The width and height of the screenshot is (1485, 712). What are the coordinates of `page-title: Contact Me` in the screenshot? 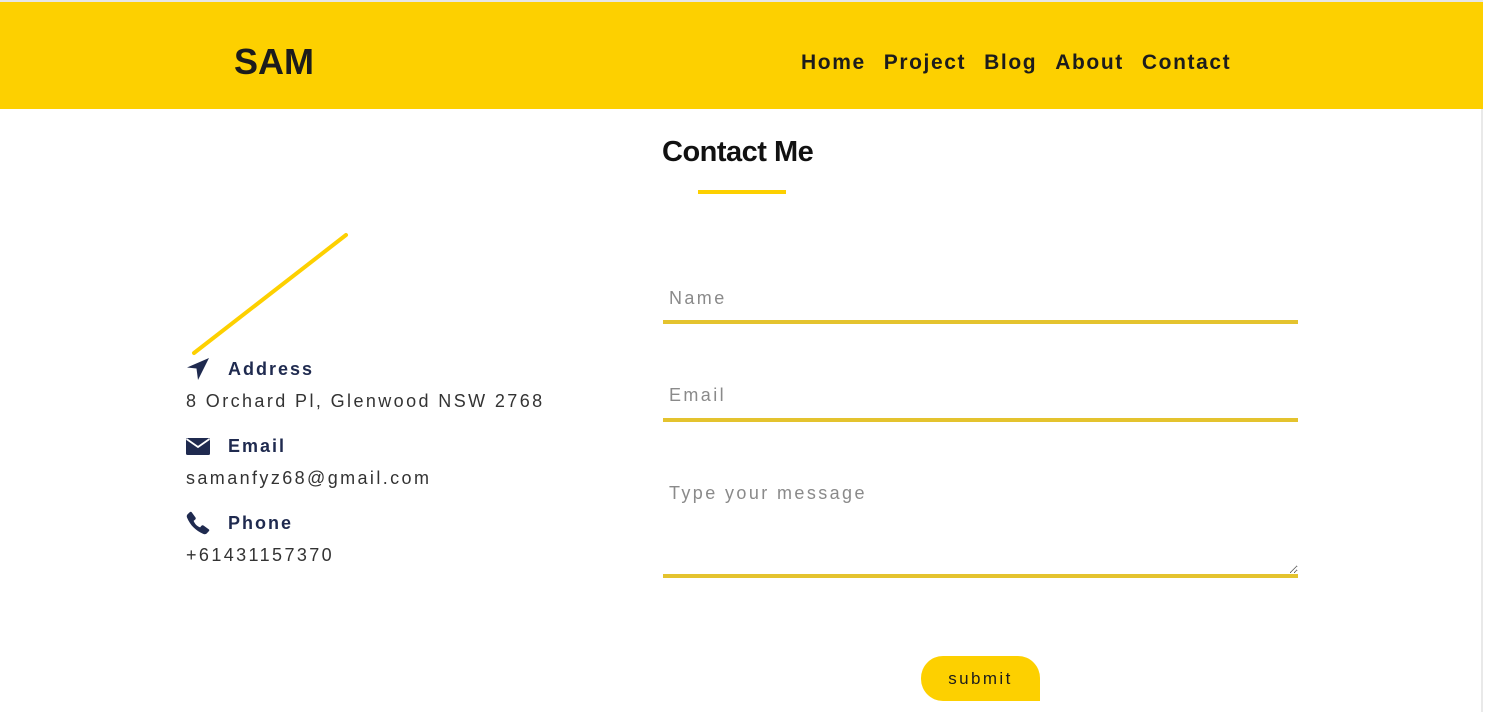 It's located at (738, 152).